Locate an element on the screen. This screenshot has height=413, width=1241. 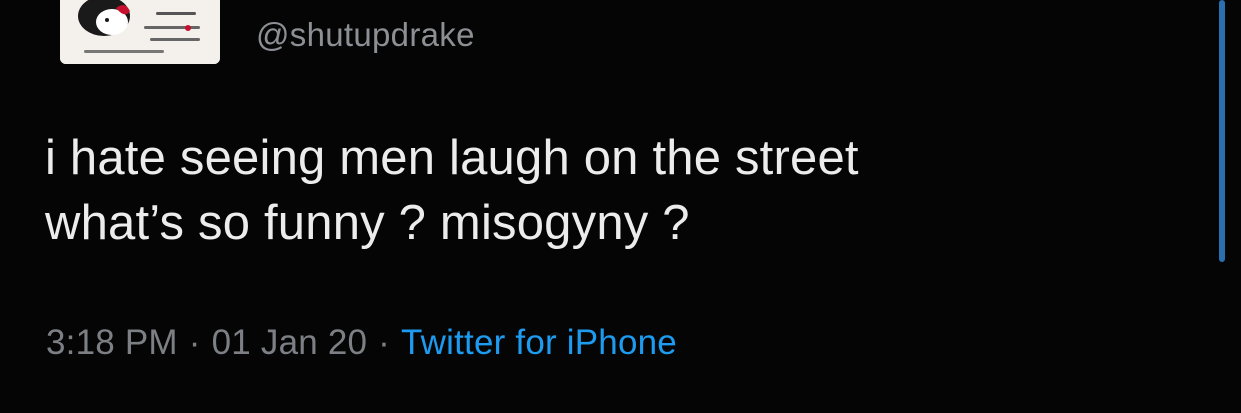
tweet-time: 3:18 PM is located at coordinates (112, 342).